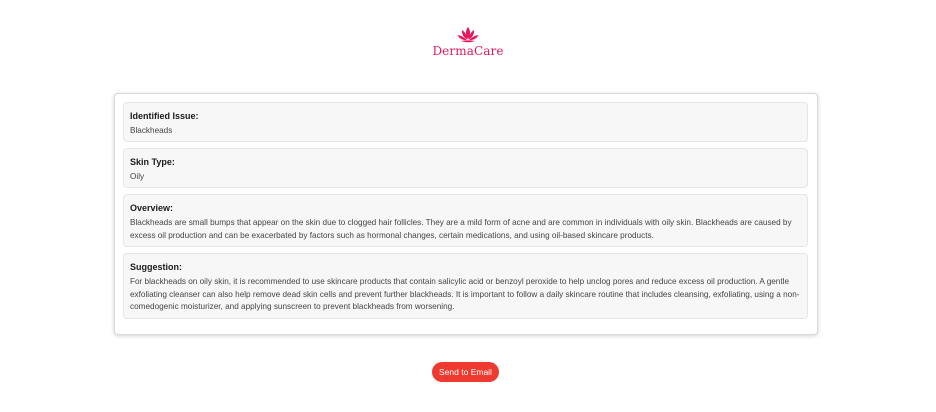 The image size is (936, 412). What do you see at coordinates (465, 372) in the screenshot?
I see `send-to-email-button: Send to Email` at bounding box center [465, 372].